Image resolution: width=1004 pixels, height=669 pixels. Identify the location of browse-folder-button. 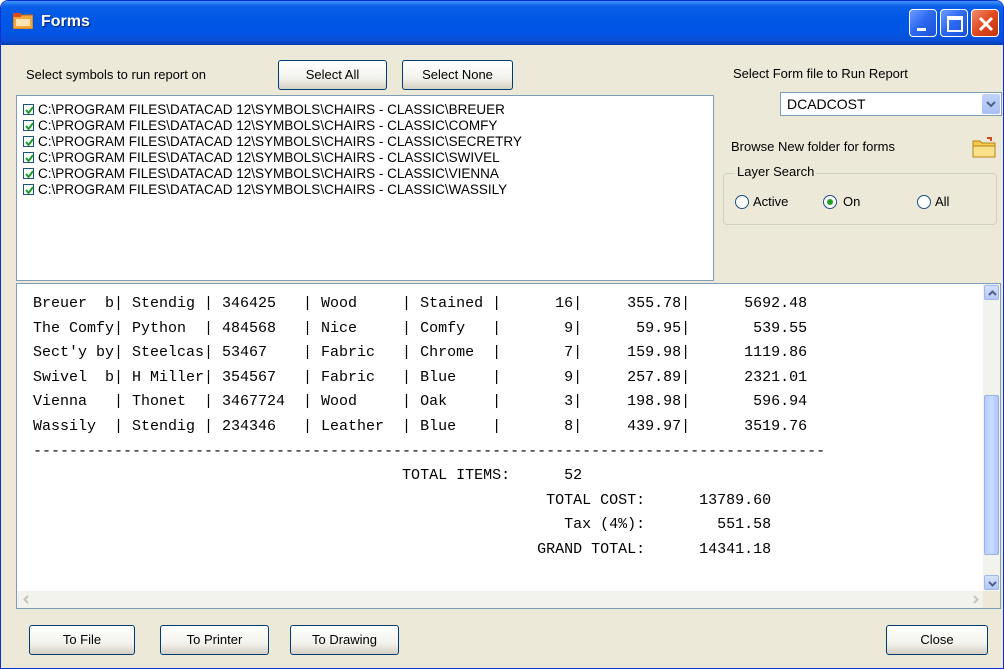
(984, 148).